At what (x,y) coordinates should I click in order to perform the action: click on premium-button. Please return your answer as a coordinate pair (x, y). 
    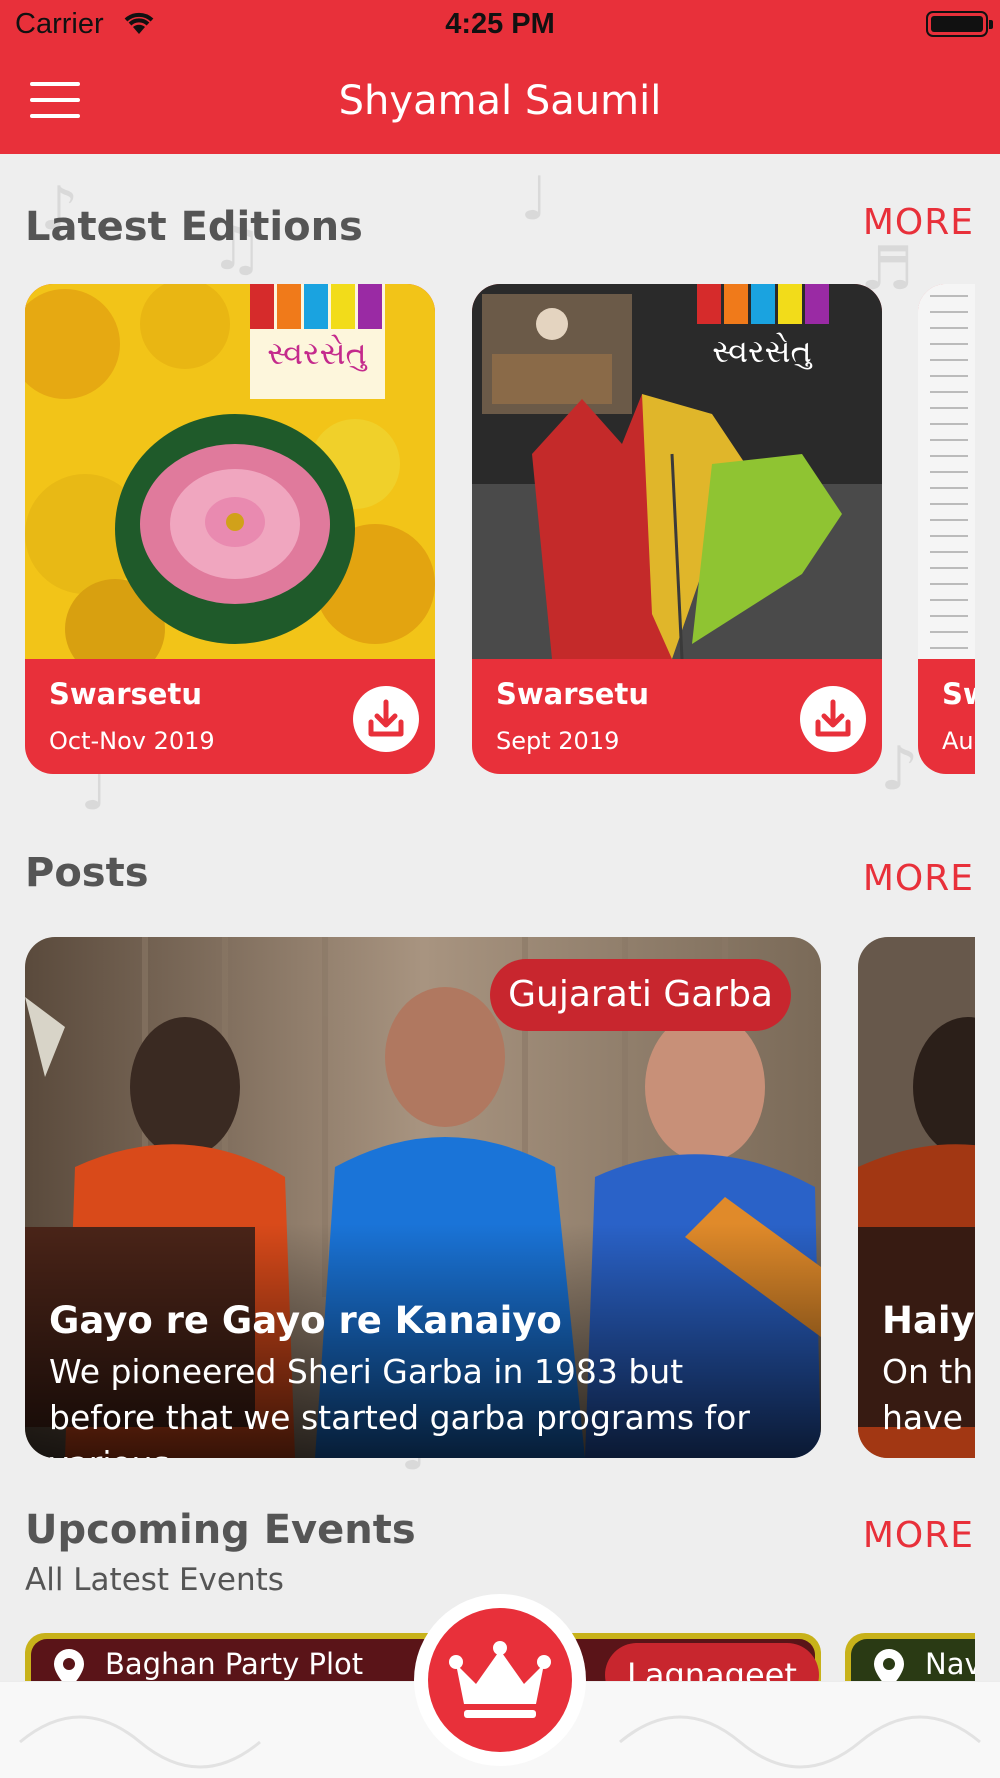
    Looking at the image, I should click on (500, 1680).